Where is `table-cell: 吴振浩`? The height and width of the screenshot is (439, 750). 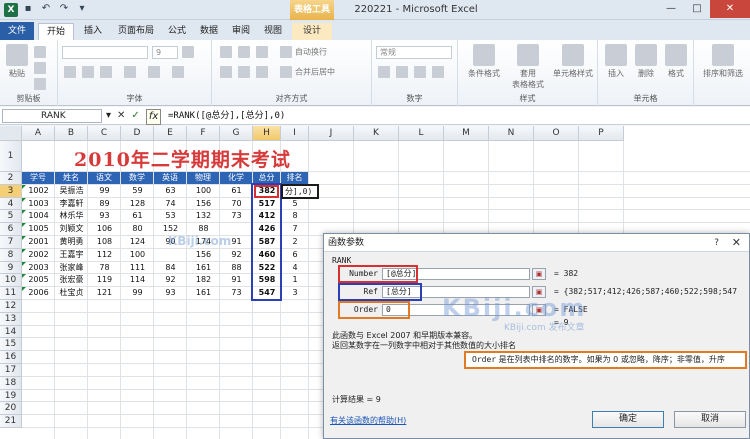 table-cell: 吴振浩 is located at coordinates (71, 191).